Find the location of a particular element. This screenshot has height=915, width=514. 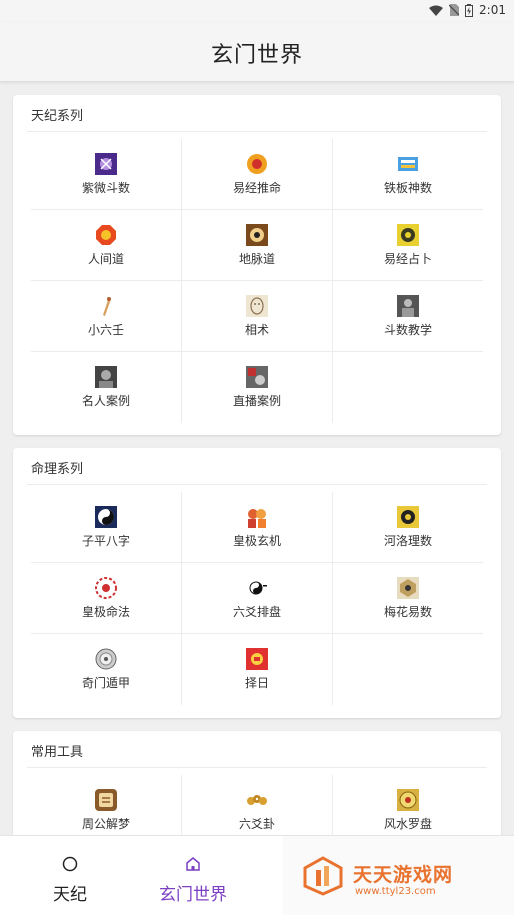

heluo-icon is located at coordinates (408, 517).